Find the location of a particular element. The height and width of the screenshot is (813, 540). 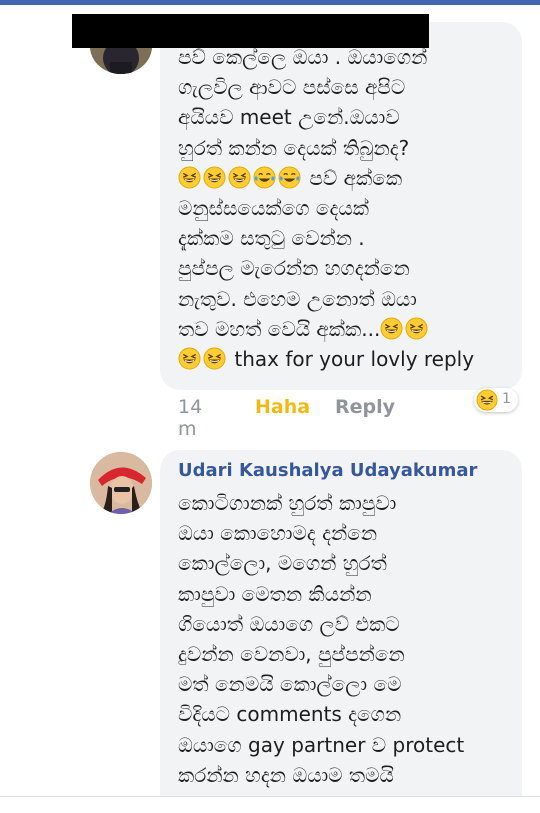

bottom-divider is located at coordinates (270, 804).